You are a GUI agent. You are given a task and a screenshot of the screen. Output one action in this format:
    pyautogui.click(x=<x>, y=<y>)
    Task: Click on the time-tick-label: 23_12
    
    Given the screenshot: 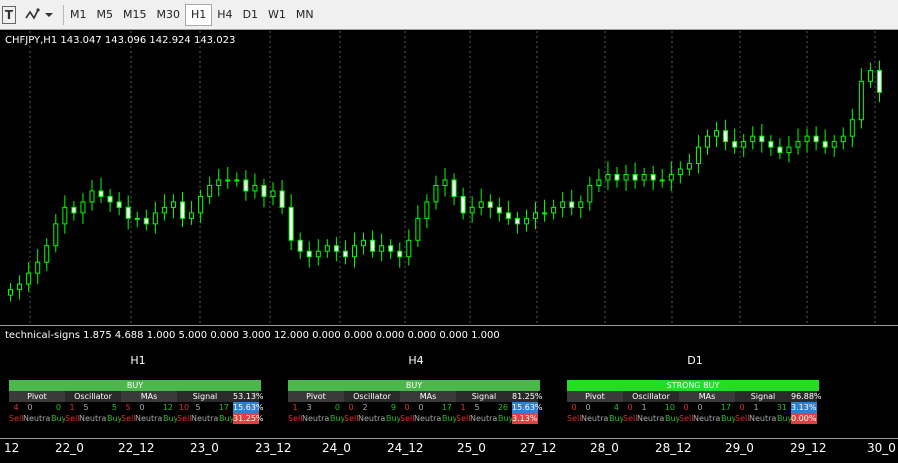 What is the action you would take?
    pyautogui.click(x=273, y=448)
    